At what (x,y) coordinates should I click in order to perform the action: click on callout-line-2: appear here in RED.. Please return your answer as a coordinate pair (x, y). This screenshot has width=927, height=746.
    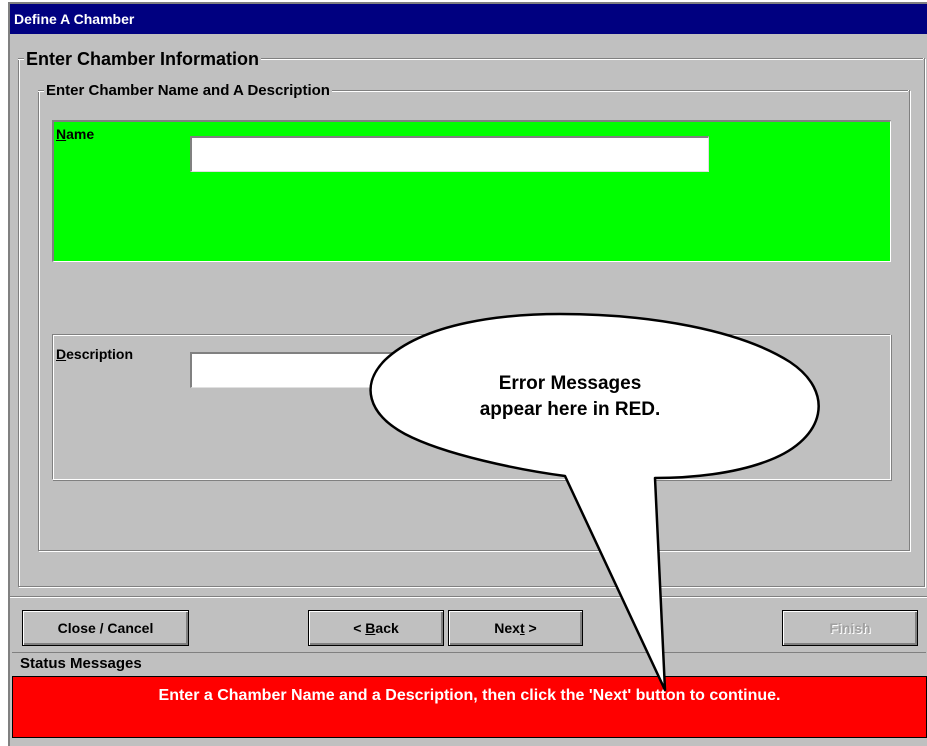
    Looking at the image, I should click on (570, 409).